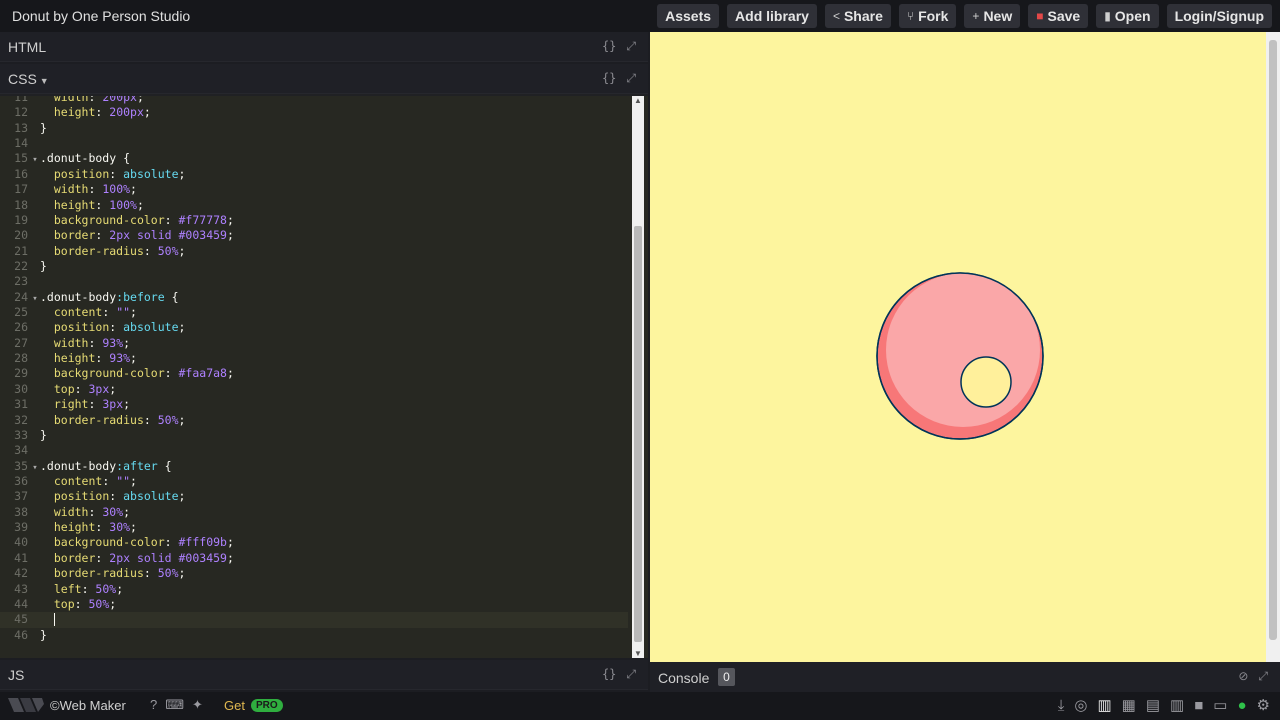 Image resolution: width=1280 pixels, height=720 pixels. What do you see at coordinates (1129, 705) in the screenshot?
I see `layout-2-icon: ▦` at bounding box center [1129, 705].